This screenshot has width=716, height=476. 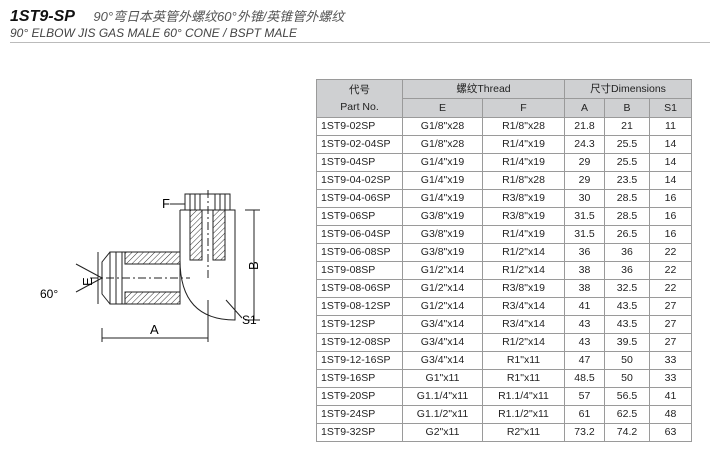 I want to click on dim-a-cell: 38, so click(x=584, y=288).